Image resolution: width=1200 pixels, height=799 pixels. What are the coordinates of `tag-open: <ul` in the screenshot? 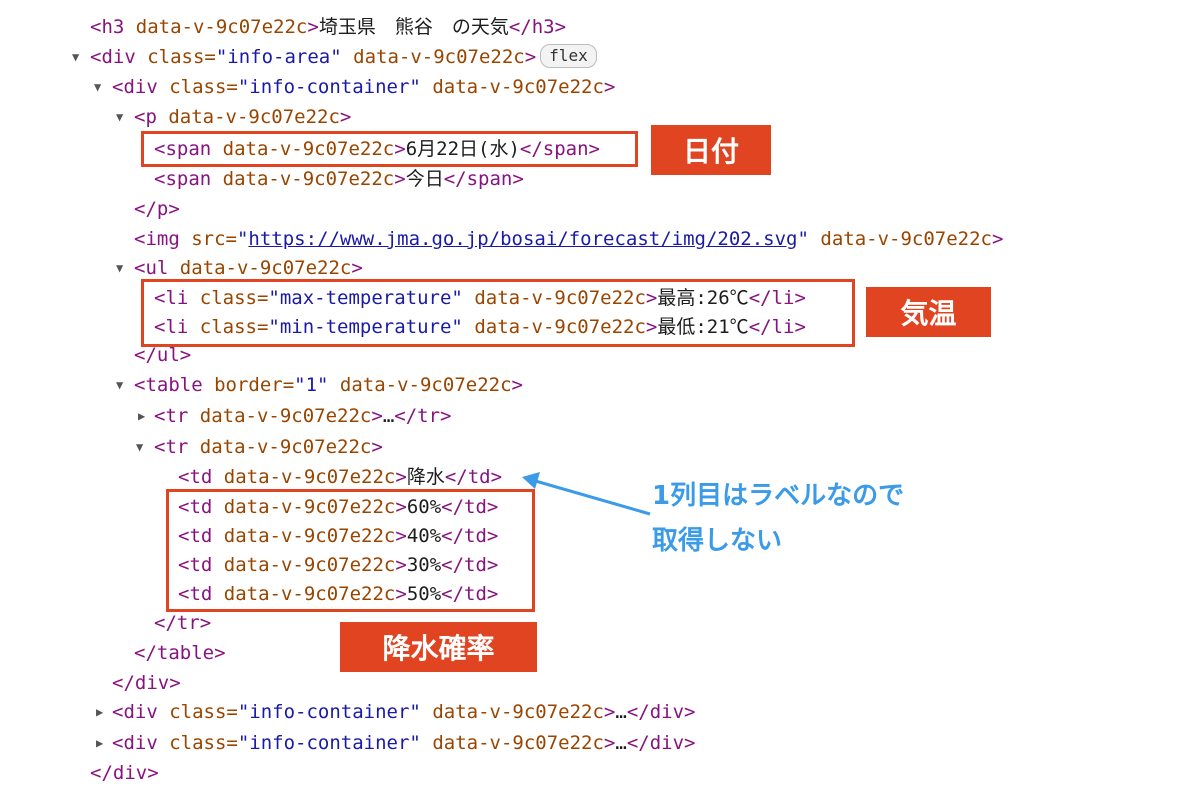 It's located at (157, 268).